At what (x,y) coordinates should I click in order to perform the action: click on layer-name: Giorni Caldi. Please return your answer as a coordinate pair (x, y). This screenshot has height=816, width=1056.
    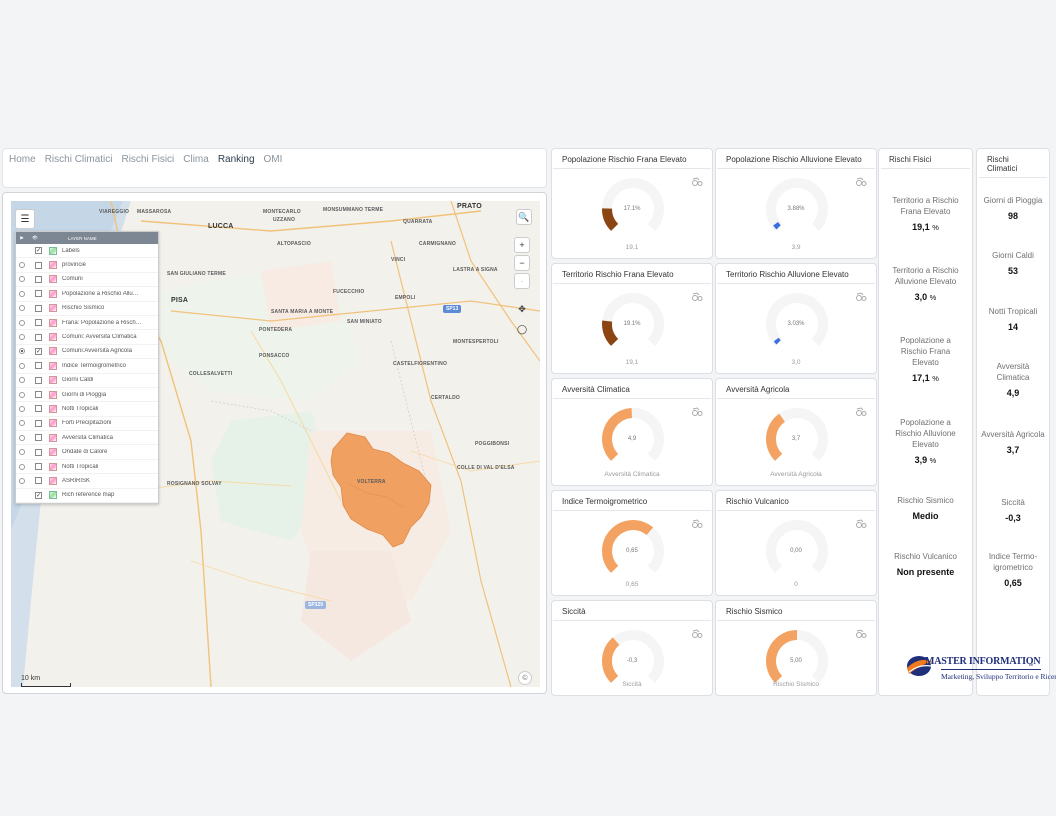
    Looking at the image, I should click on (78, 380).